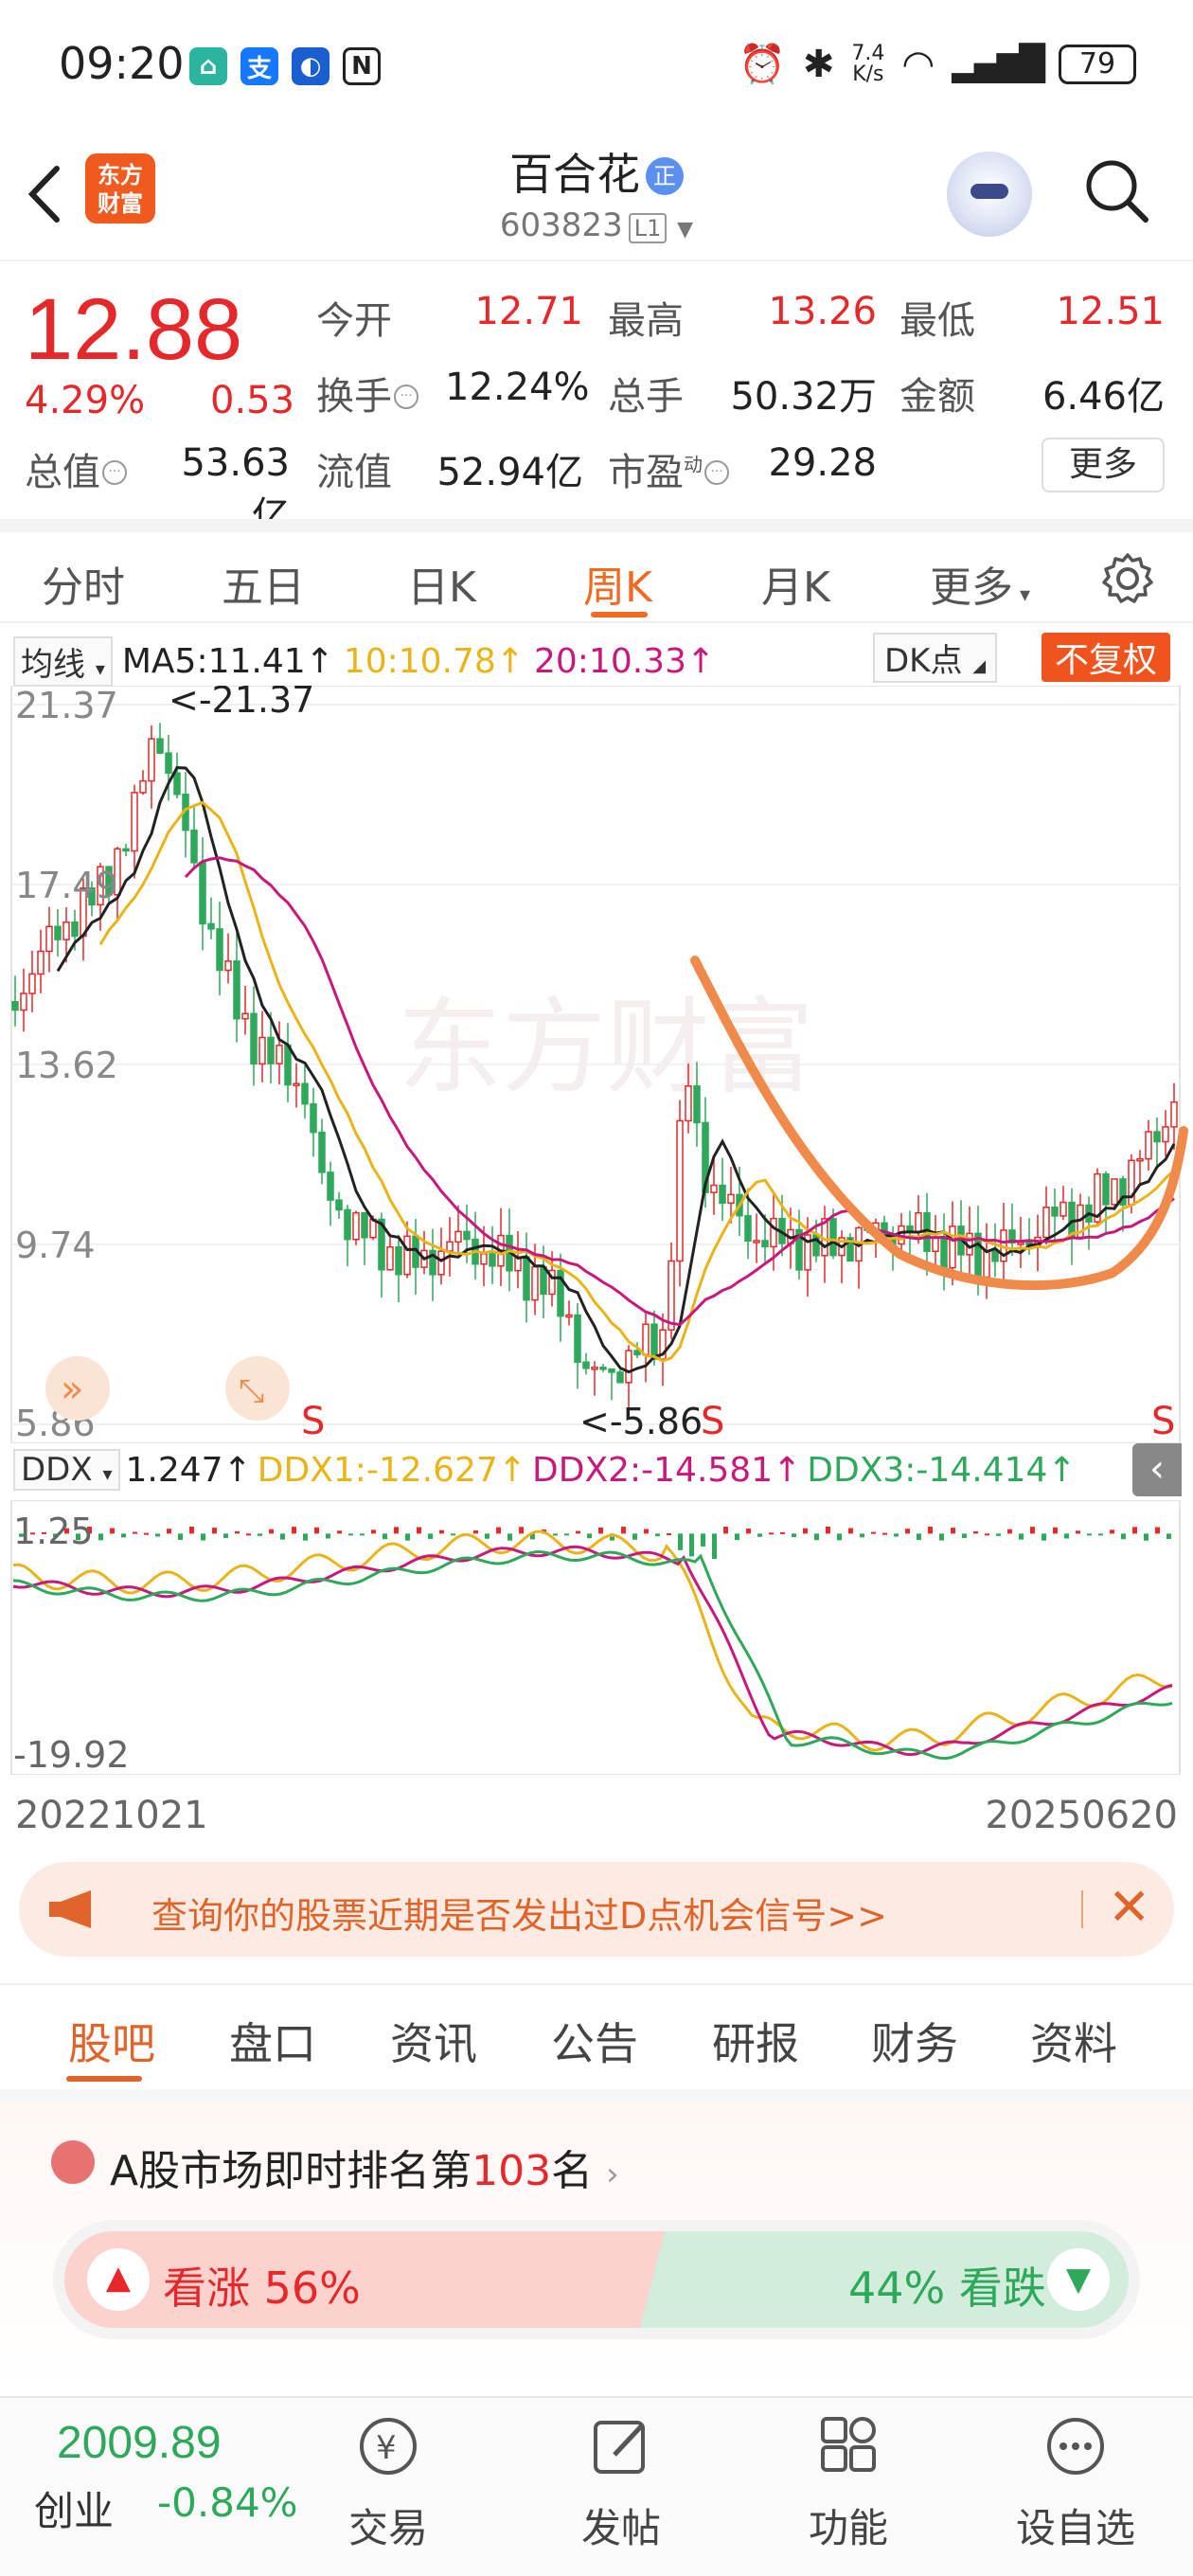 Image resolution: width=1193 pixels, height=2576 pixels. I want to click on robot-assistant-icon, so click(989, 194).